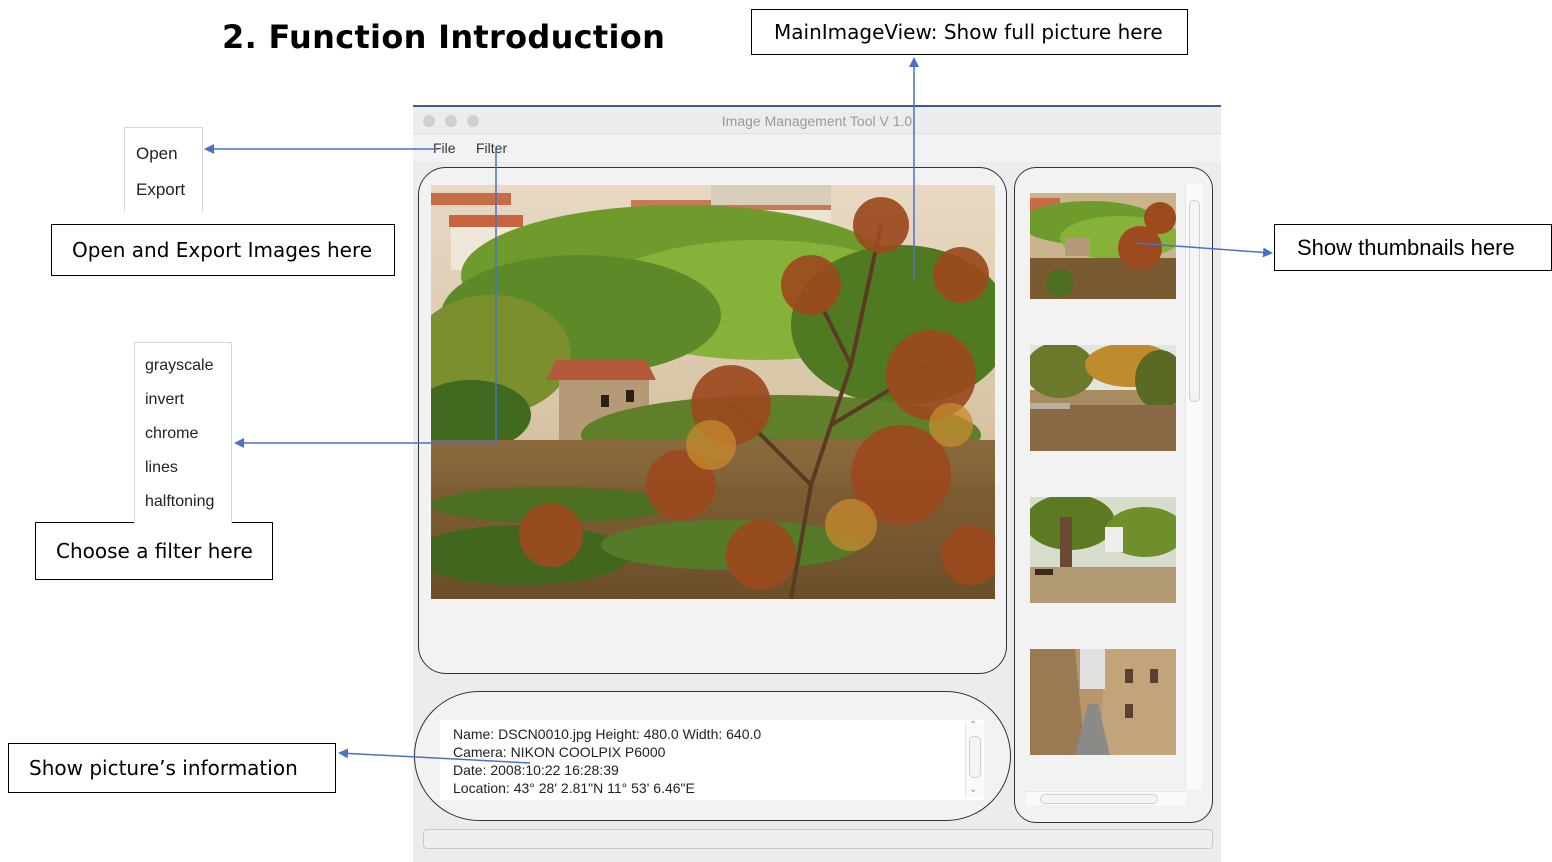  What do you see at coordinates (365, 299) in the screenshot?
I see `arrow-filter-to-menu` at bounding box center [365, 299].